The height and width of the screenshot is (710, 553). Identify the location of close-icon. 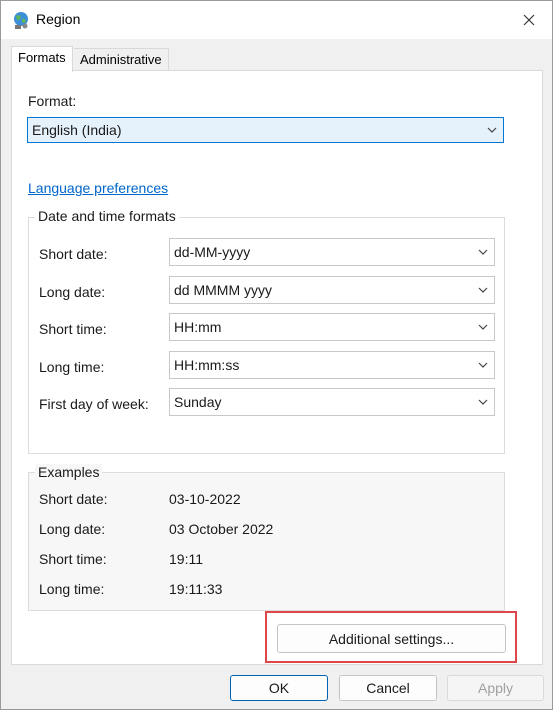
(529, 20).